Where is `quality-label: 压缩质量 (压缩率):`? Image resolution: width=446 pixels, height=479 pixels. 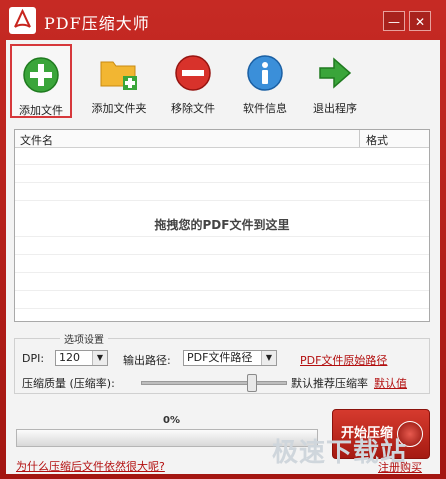 quality-label: 压缩质量 (压缩率): is located at coordinates (68, 383).